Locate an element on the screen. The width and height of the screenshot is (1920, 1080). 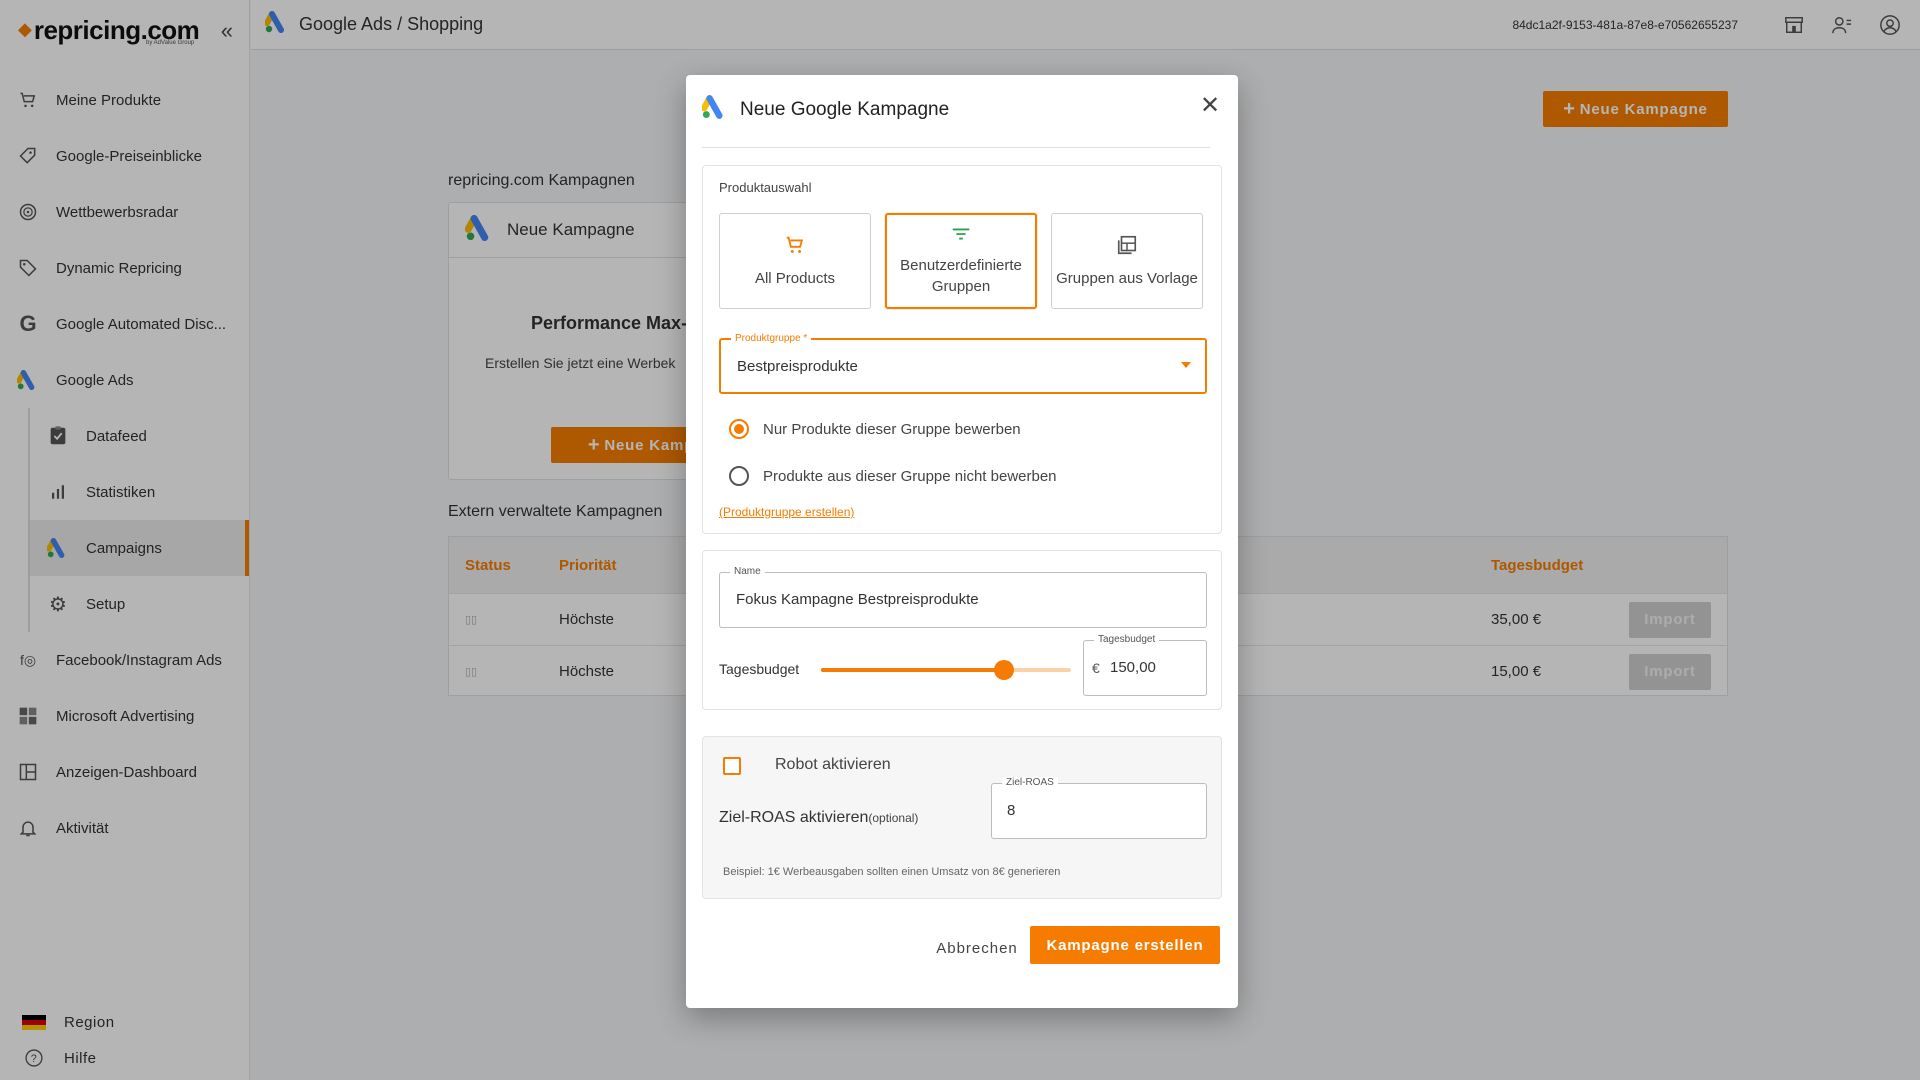
choice-custom-groups: Benutzerdefinierte Gruppen is located at coordinates (961, 261).